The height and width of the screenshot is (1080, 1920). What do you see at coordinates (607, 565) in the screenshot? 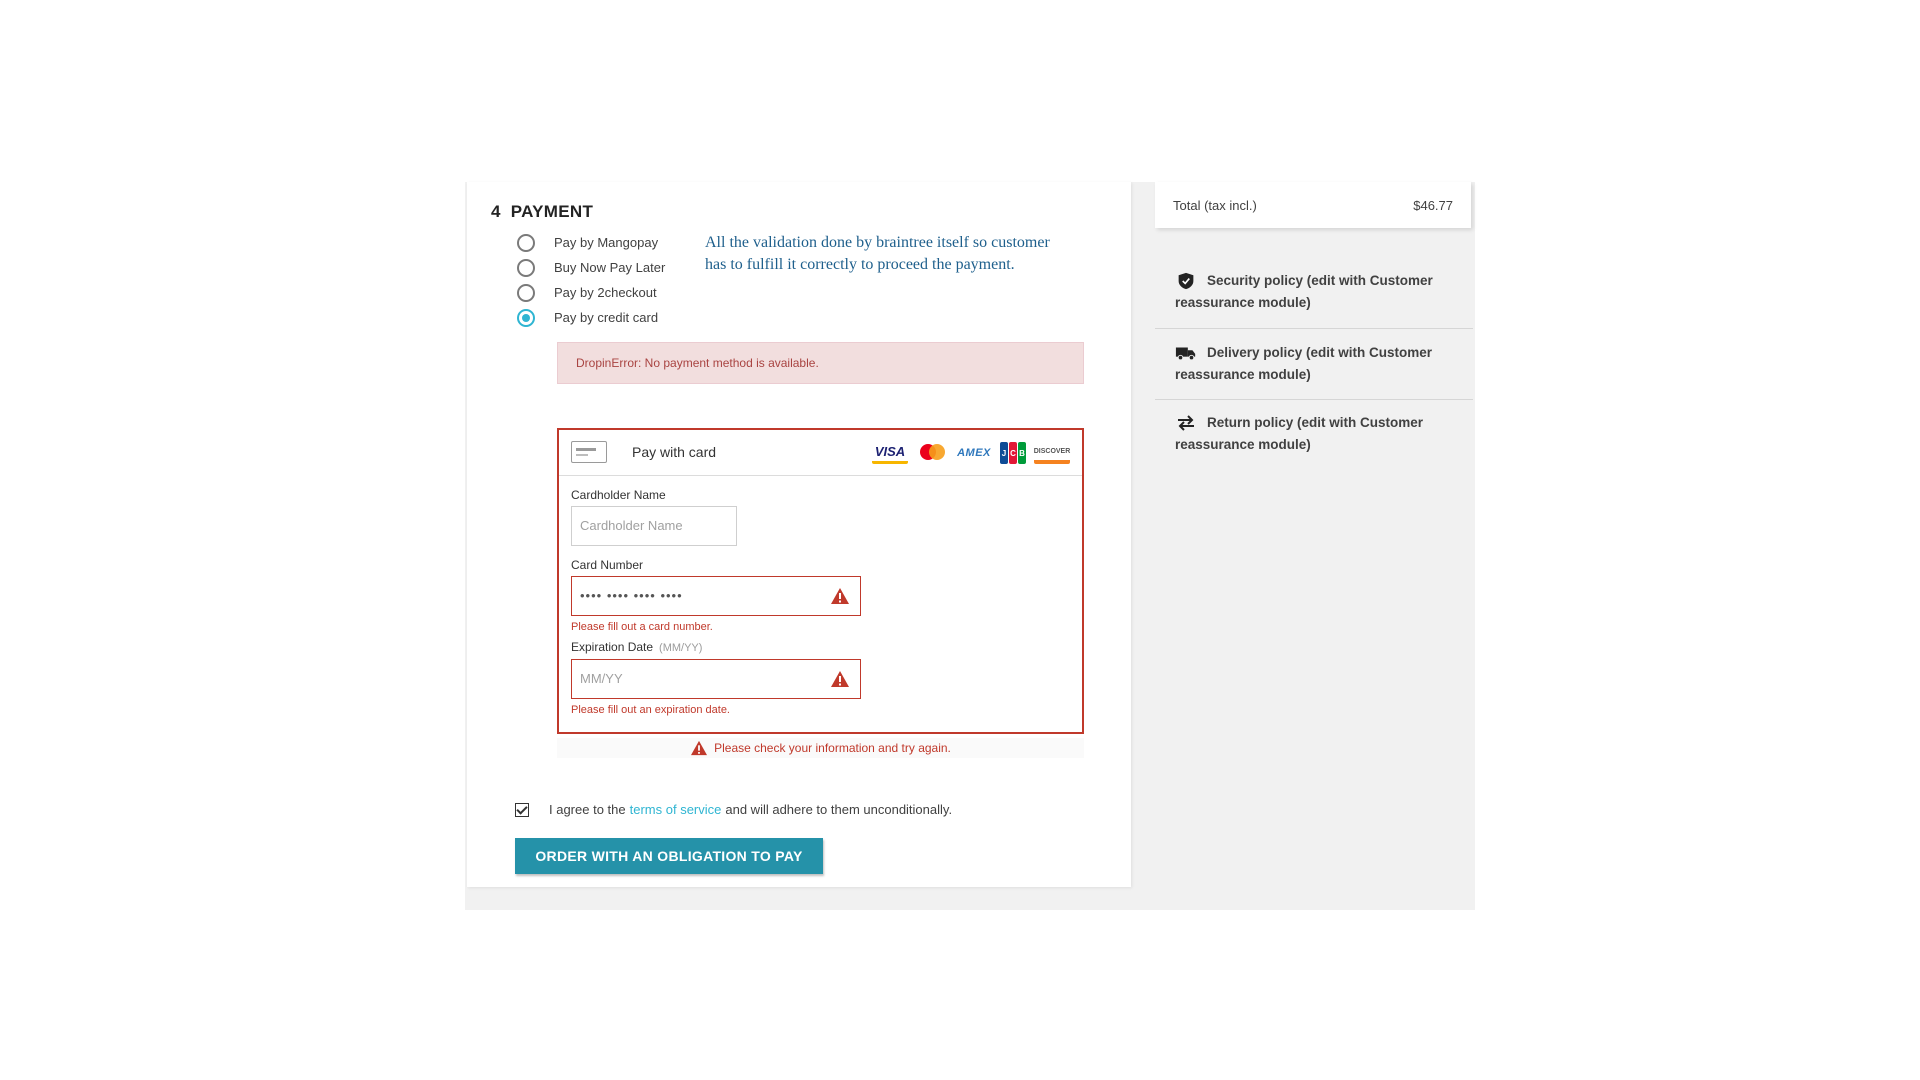
I see `card-number-label: Card Number` at bounding box center [607, 565].